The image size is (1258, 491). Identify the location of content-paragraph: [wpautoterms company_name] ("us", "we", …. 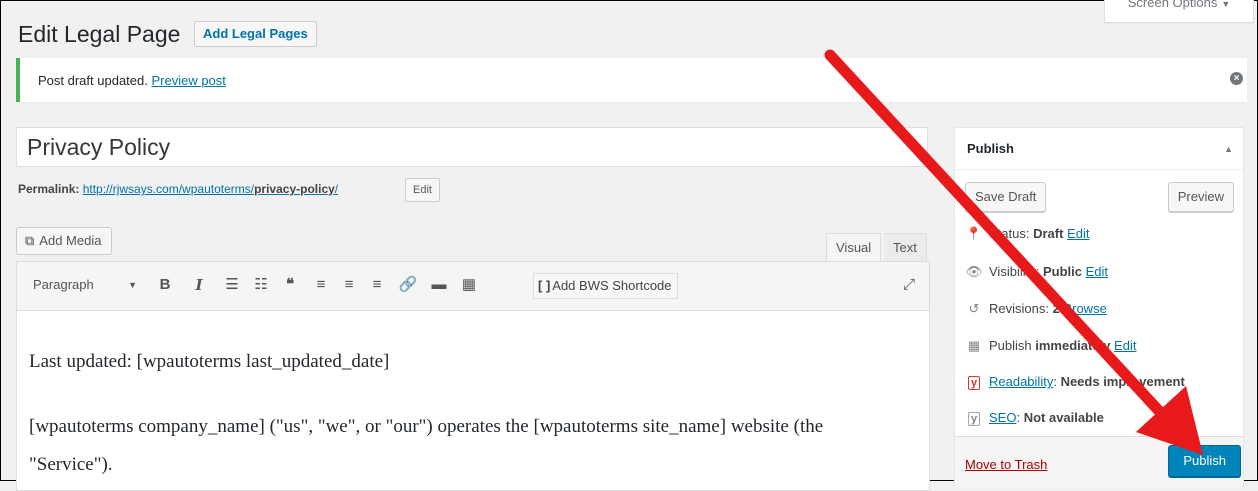
(426, 445).